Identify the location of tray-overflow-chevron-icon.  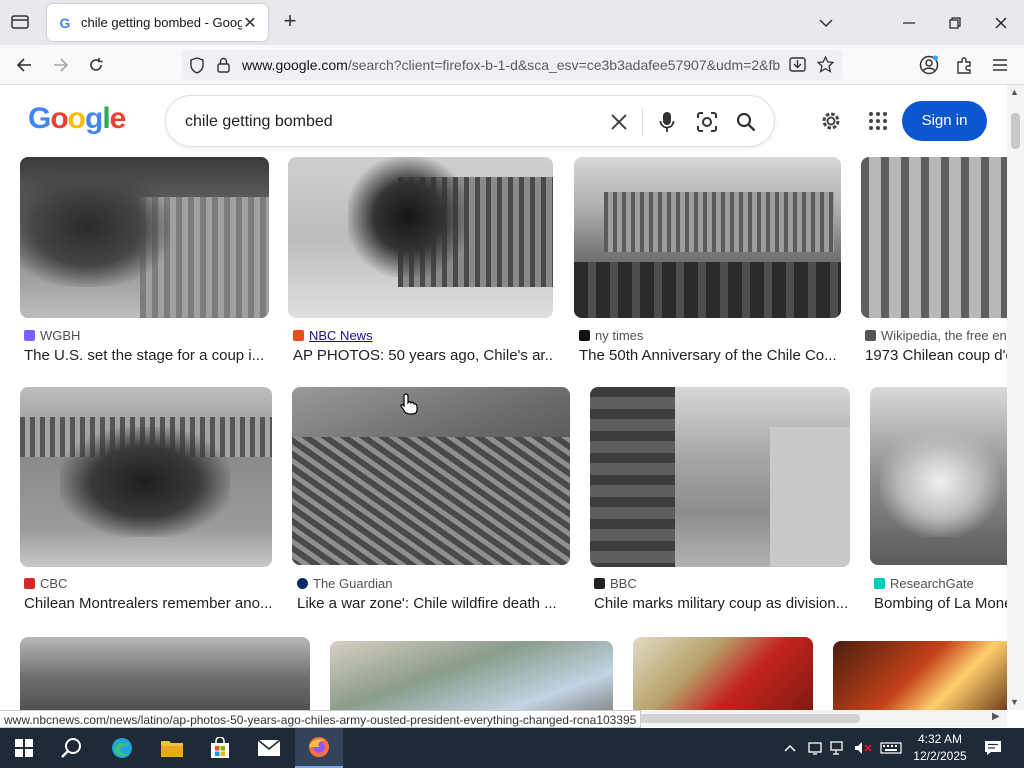
(790, 748).